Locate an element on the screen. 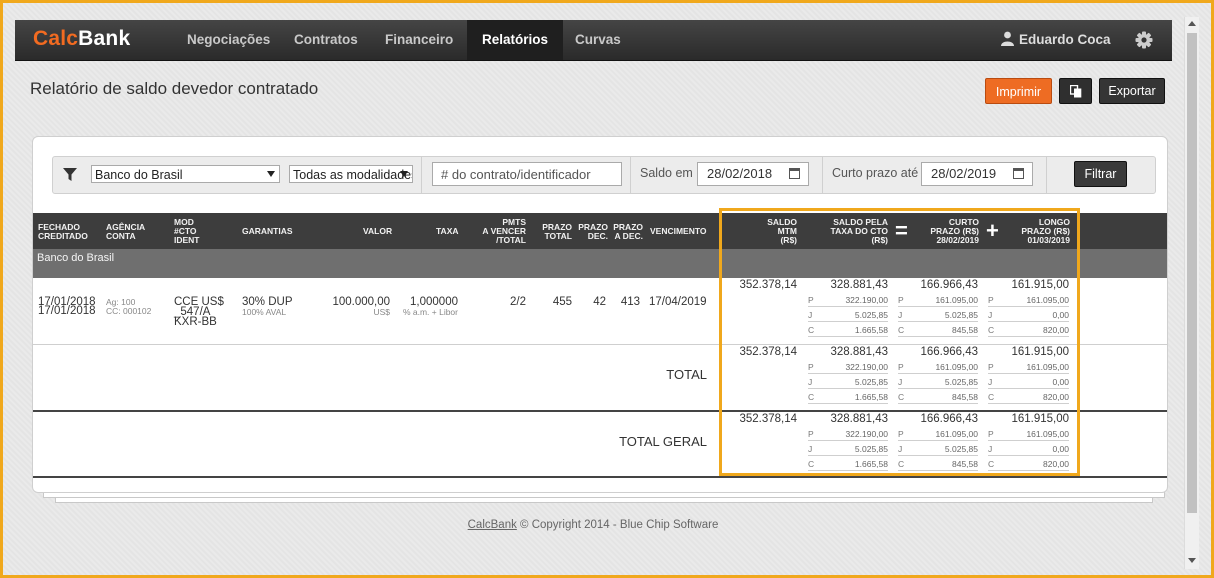 This screenshot has height=578, width=1214. vertical-scrollbar is located at coordinates (1191, 293).